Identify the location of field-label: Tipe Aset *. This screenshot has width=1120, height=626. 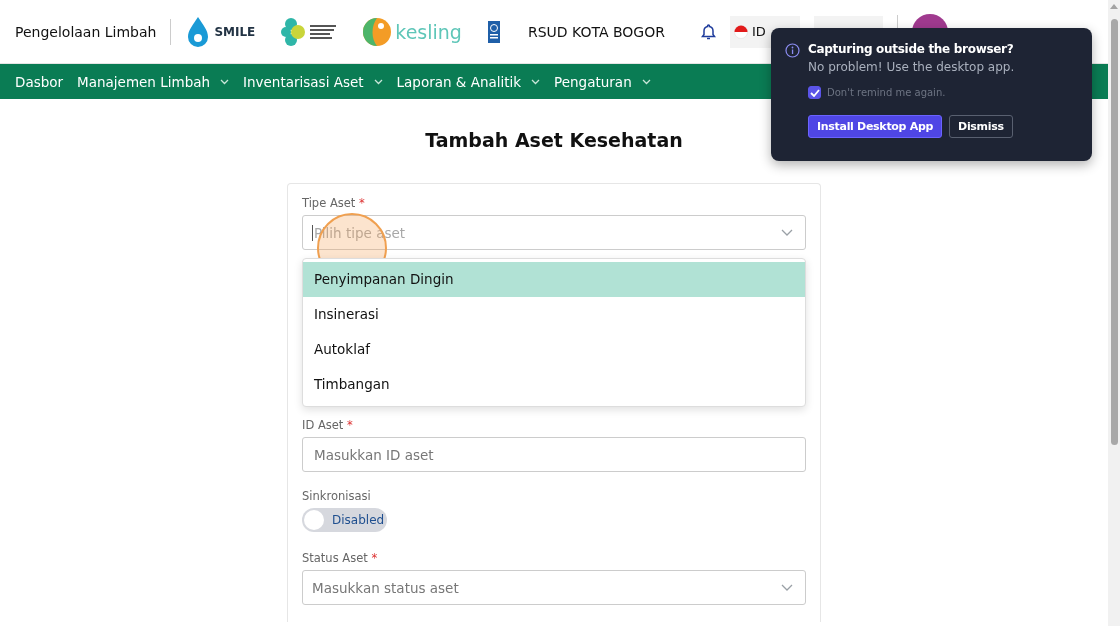
(334, 203).